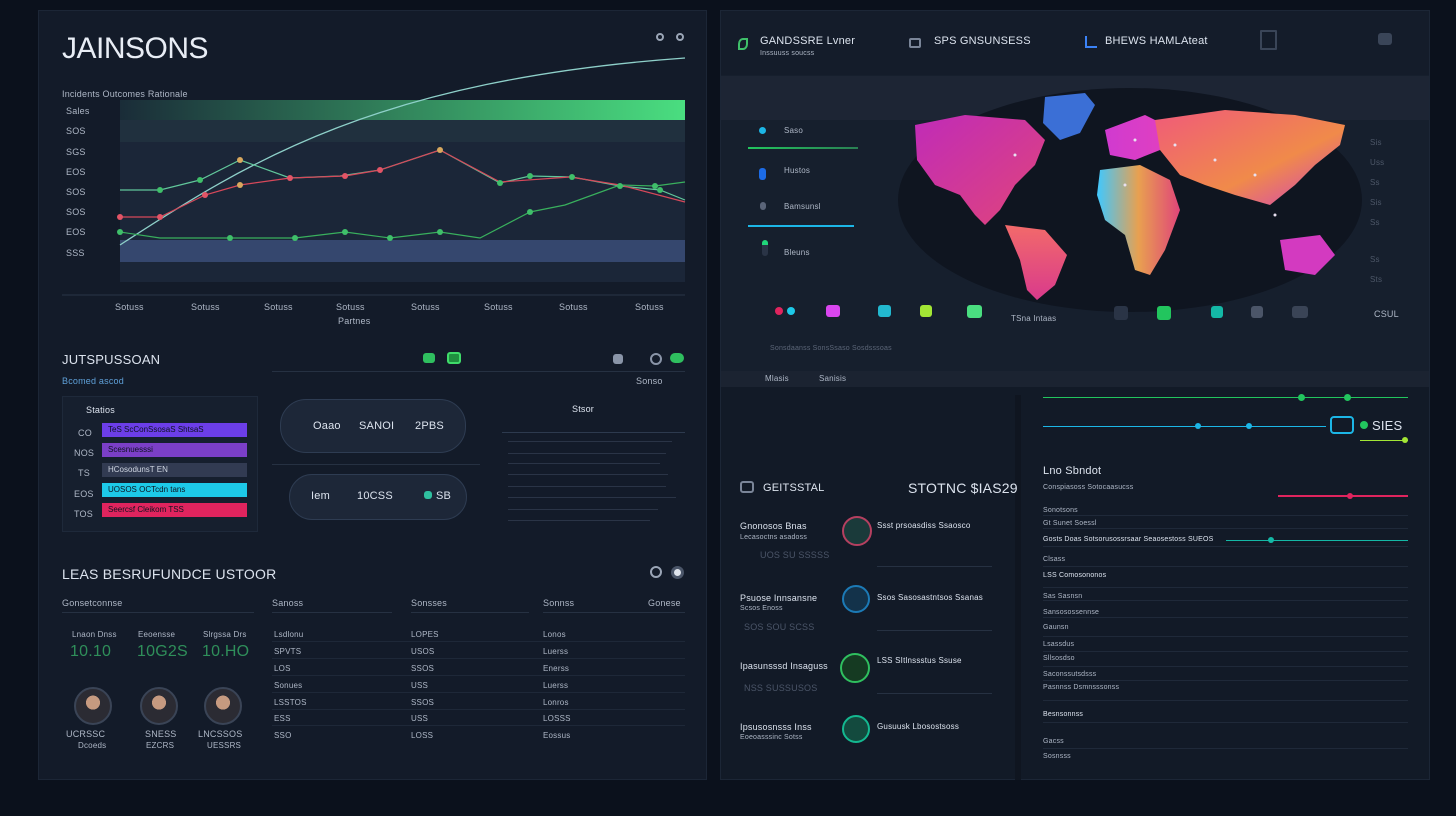  What do you see at coordinates (556, 702) in the screenshot?
I see `table-cell: Lonros` at bounding box center [556, 702].